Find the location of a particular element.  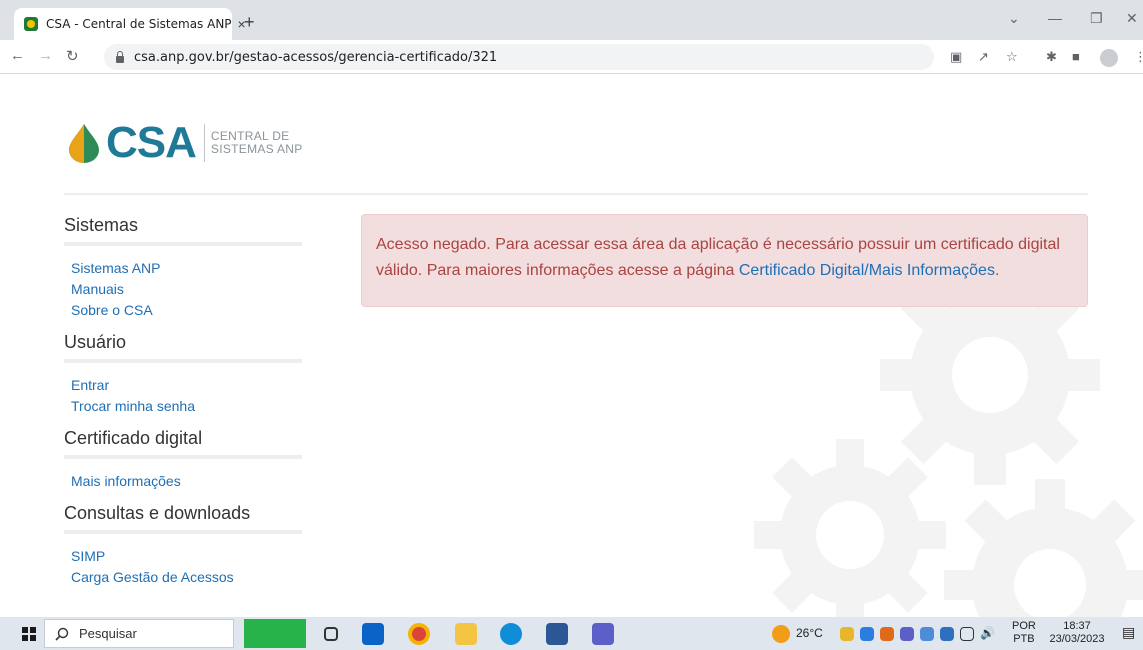

outlook-icon is located at coordinates (373, 634).